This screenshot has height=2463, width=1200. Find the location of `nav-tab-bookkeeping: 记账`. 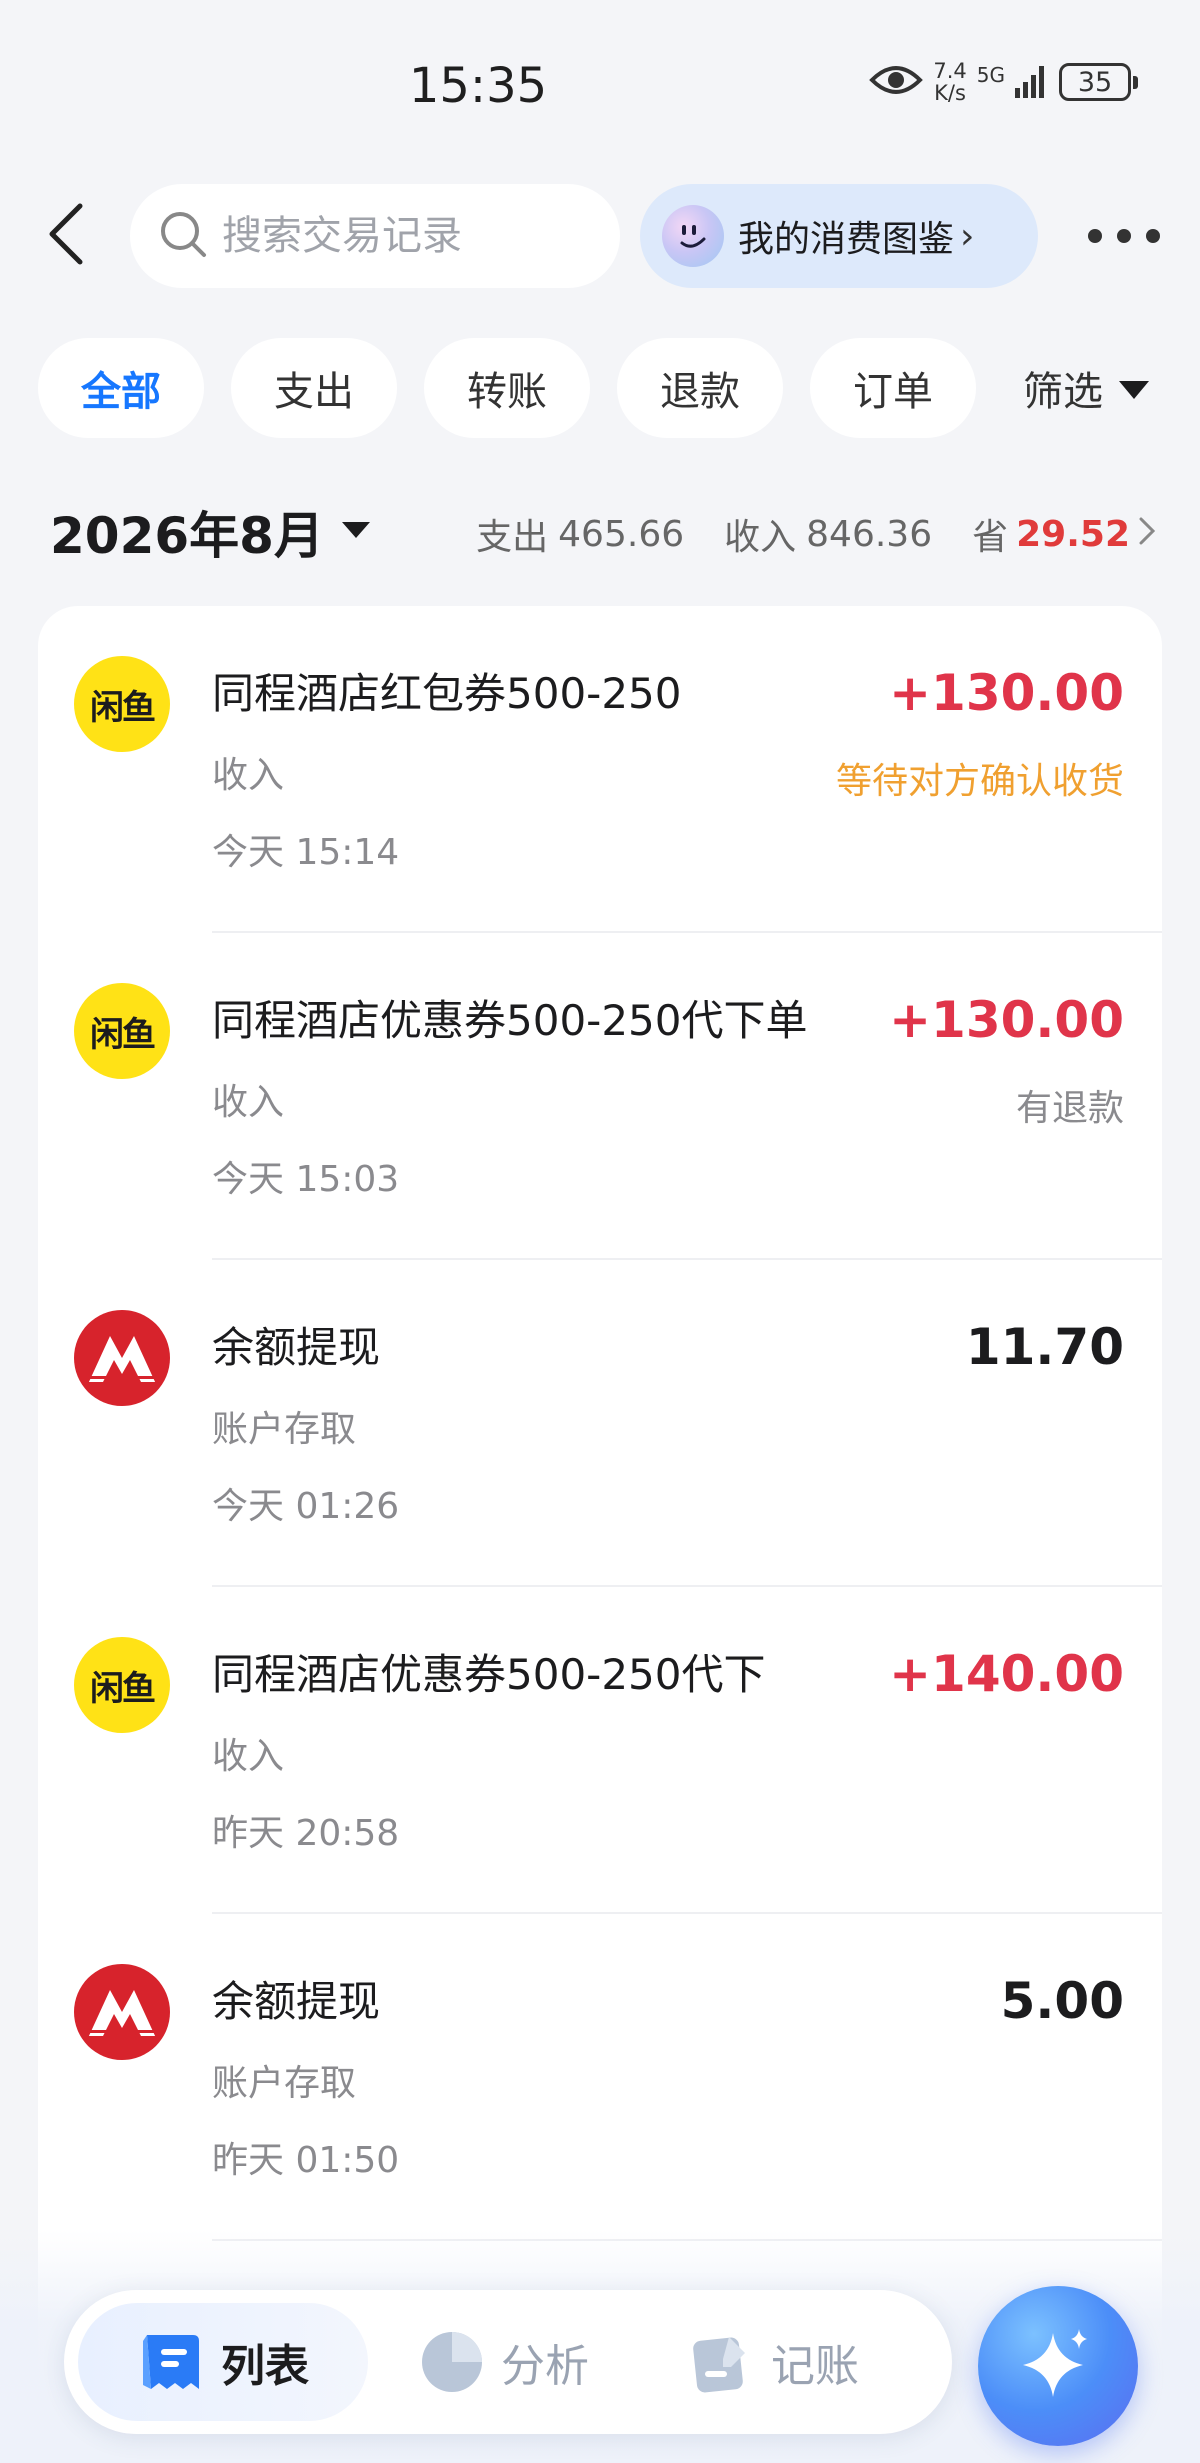

nav-tab-bookkeeping: 记账 is located at coordinates (773, 2362).